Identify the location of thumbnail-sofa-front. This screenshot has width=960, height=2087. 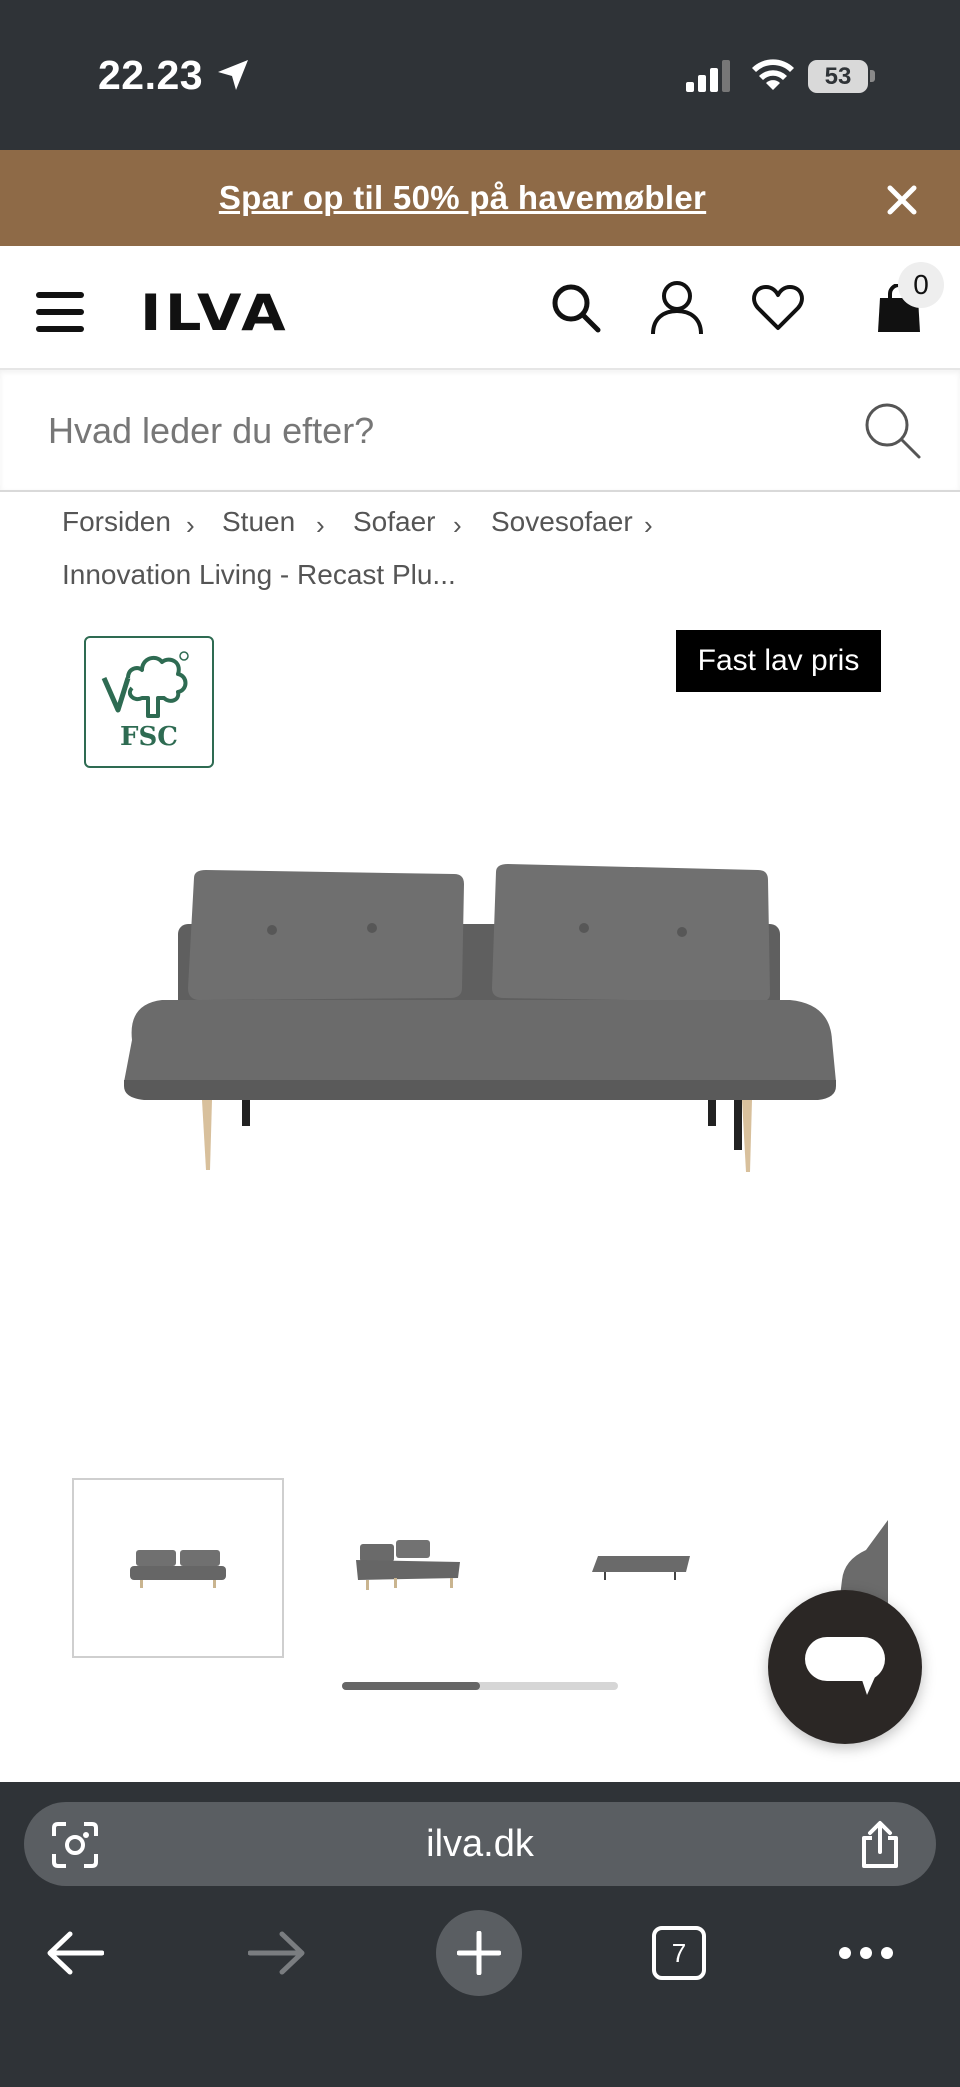
(178, 1569).